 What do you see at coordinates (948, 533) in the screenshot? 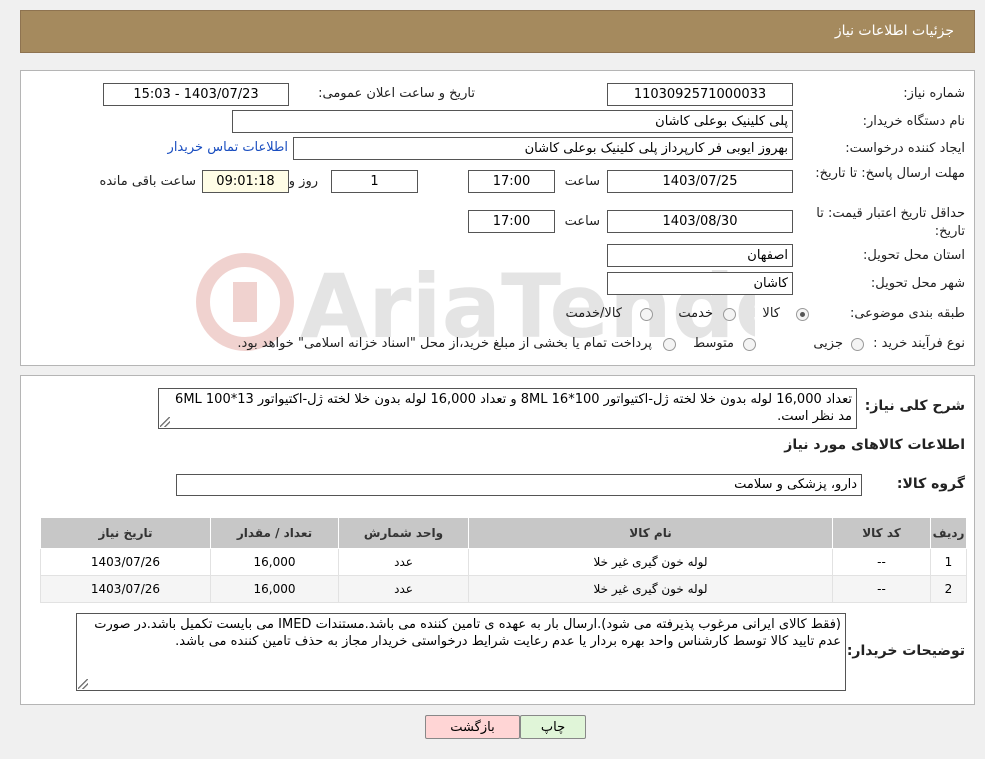
I see `col-row: ردیف` at bounding box center [948, 533].